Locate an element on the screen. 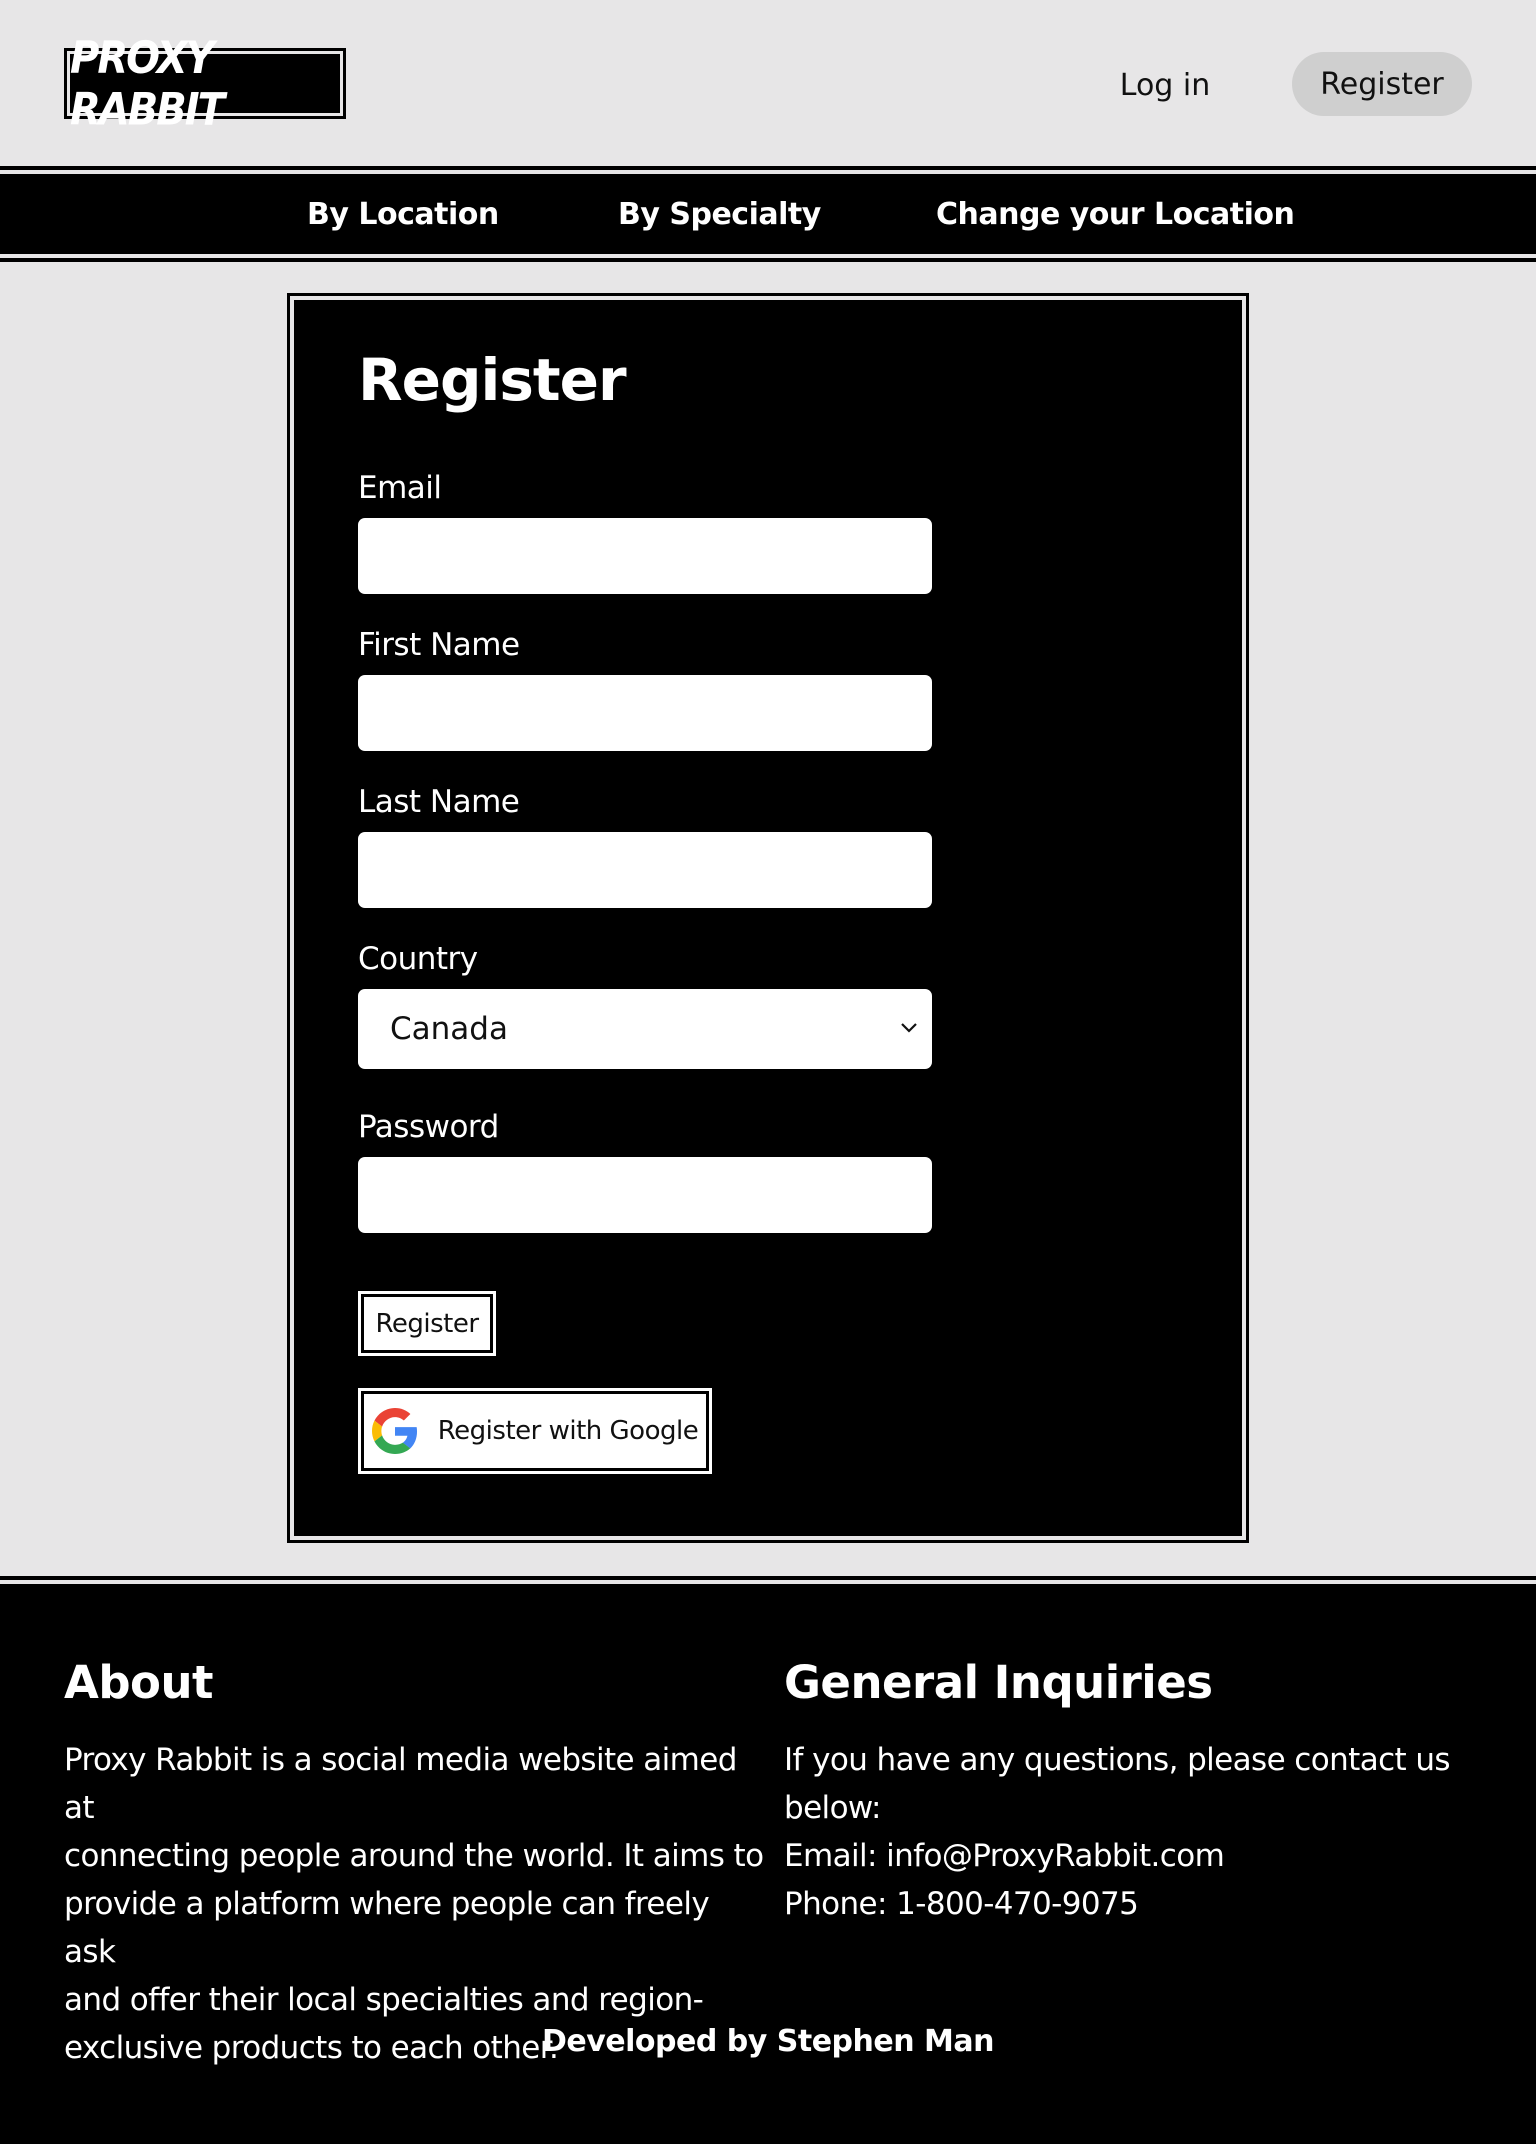 This screenshot has height=2144, width=1536. login-link: Log in is located at coordinates (1165, 85).